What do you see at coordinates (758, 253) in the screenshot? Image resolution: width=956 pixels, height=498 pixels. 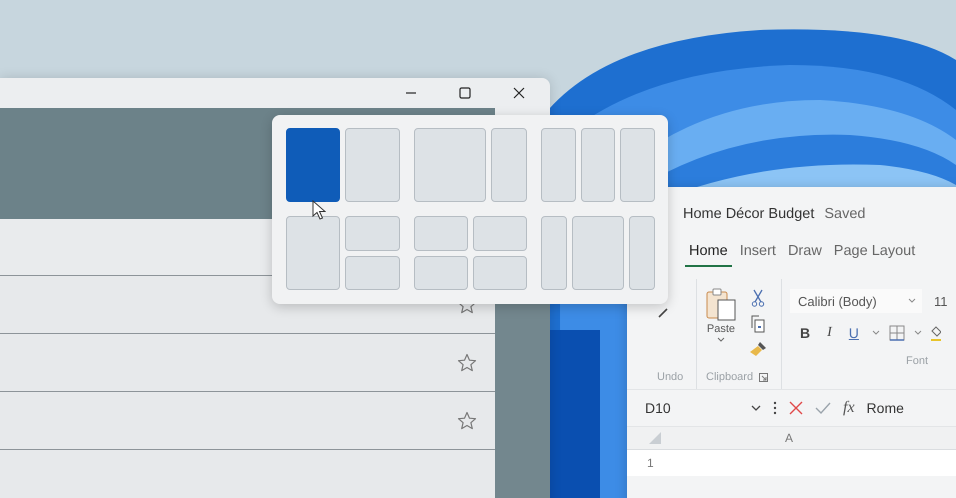 I see `ribbon-tab: Insert` at bounding box center [758, 253].